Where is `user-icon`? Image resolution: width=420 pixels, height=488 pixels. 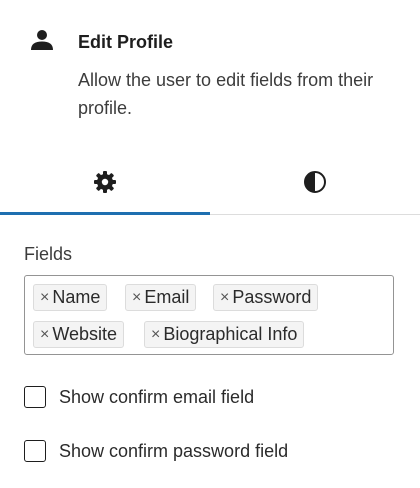
user-icon is located at coordinates (42, 40).